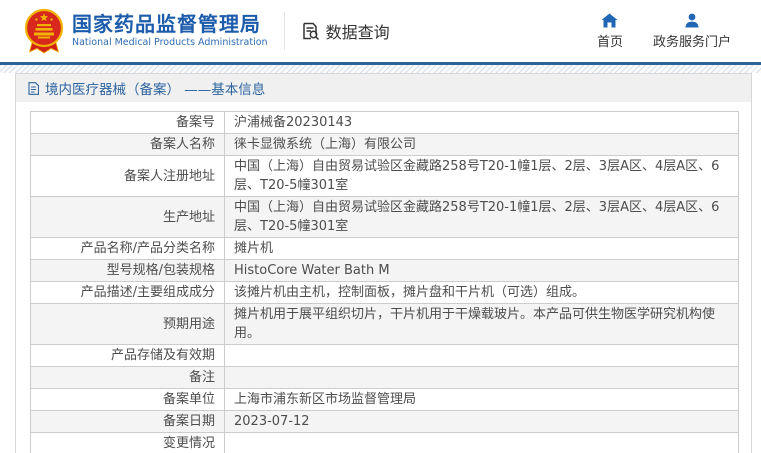 This screenshot has height=453, width=761. What do you see at coordinates (609, 20) in the screenshot?
I see `home-icon` at bounding box center [609, 20].